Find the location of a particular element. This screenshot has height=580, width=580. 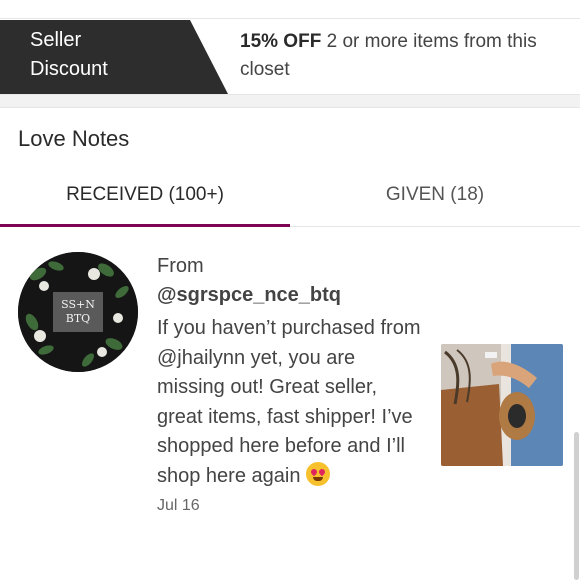

discount-percent: 15% OFF is located at coordinates (281, 41).